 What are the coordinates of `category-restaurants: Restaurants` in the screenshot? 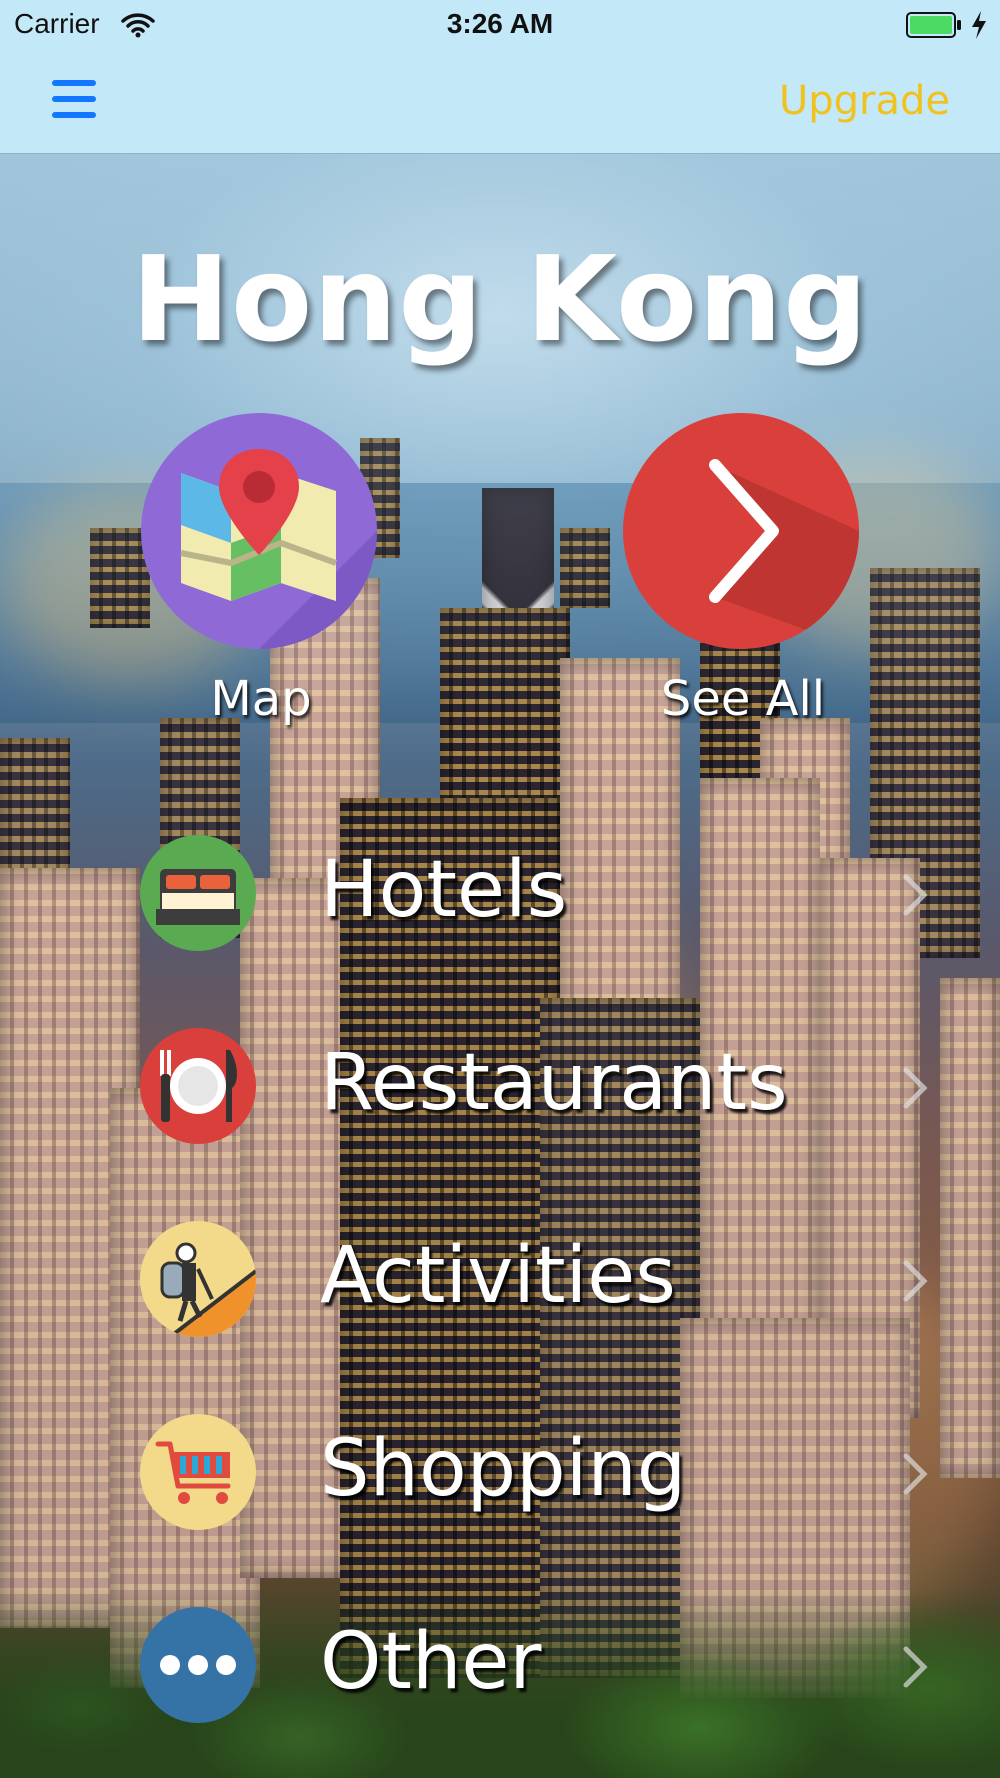 It's located at (535, 1088).